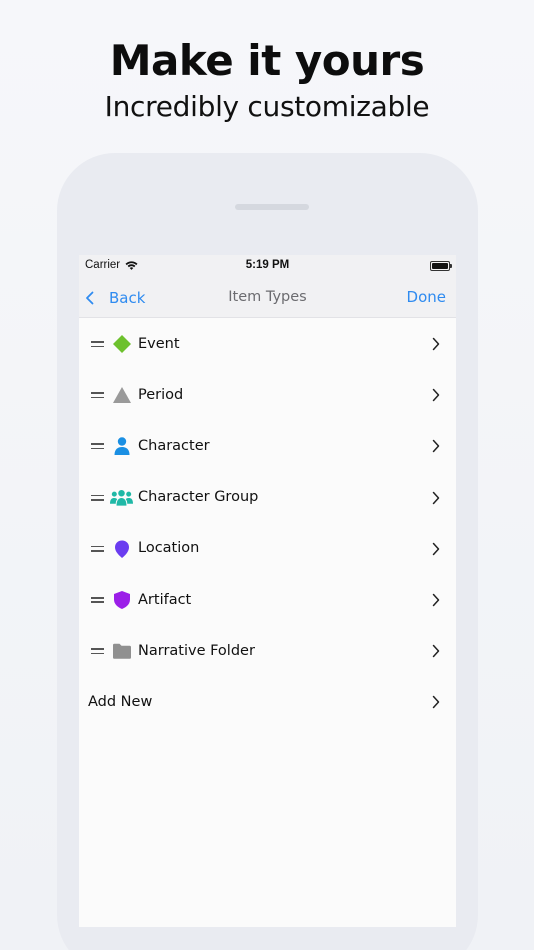 The height and width of the screenshot is (950, 534). What do you see at coordinates (90, 297) in the screenshot?
I see `chevron-left-icon` at bounding box center [90, 297].